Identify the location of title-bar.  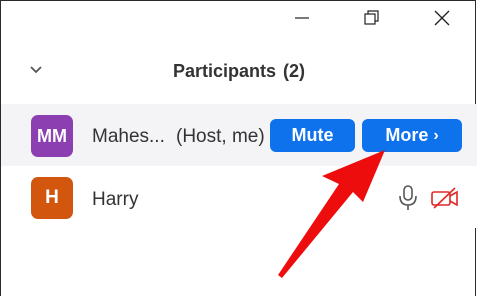
(238, 18).